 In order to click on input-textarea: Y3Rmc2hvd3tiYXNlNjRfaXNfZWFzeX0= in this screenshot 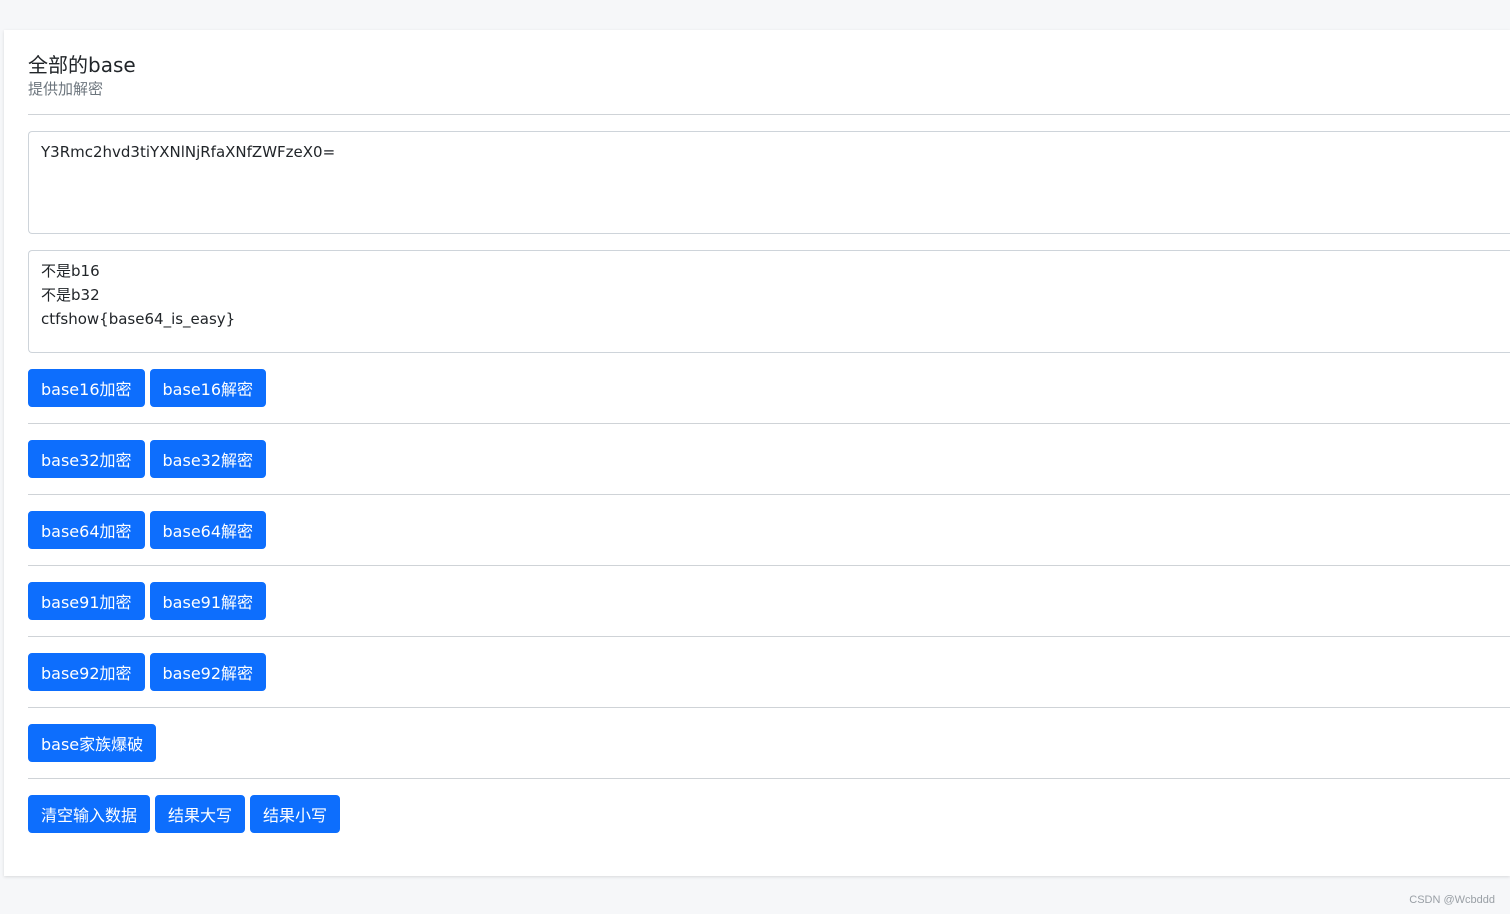, I will do `click(769, 182)`.